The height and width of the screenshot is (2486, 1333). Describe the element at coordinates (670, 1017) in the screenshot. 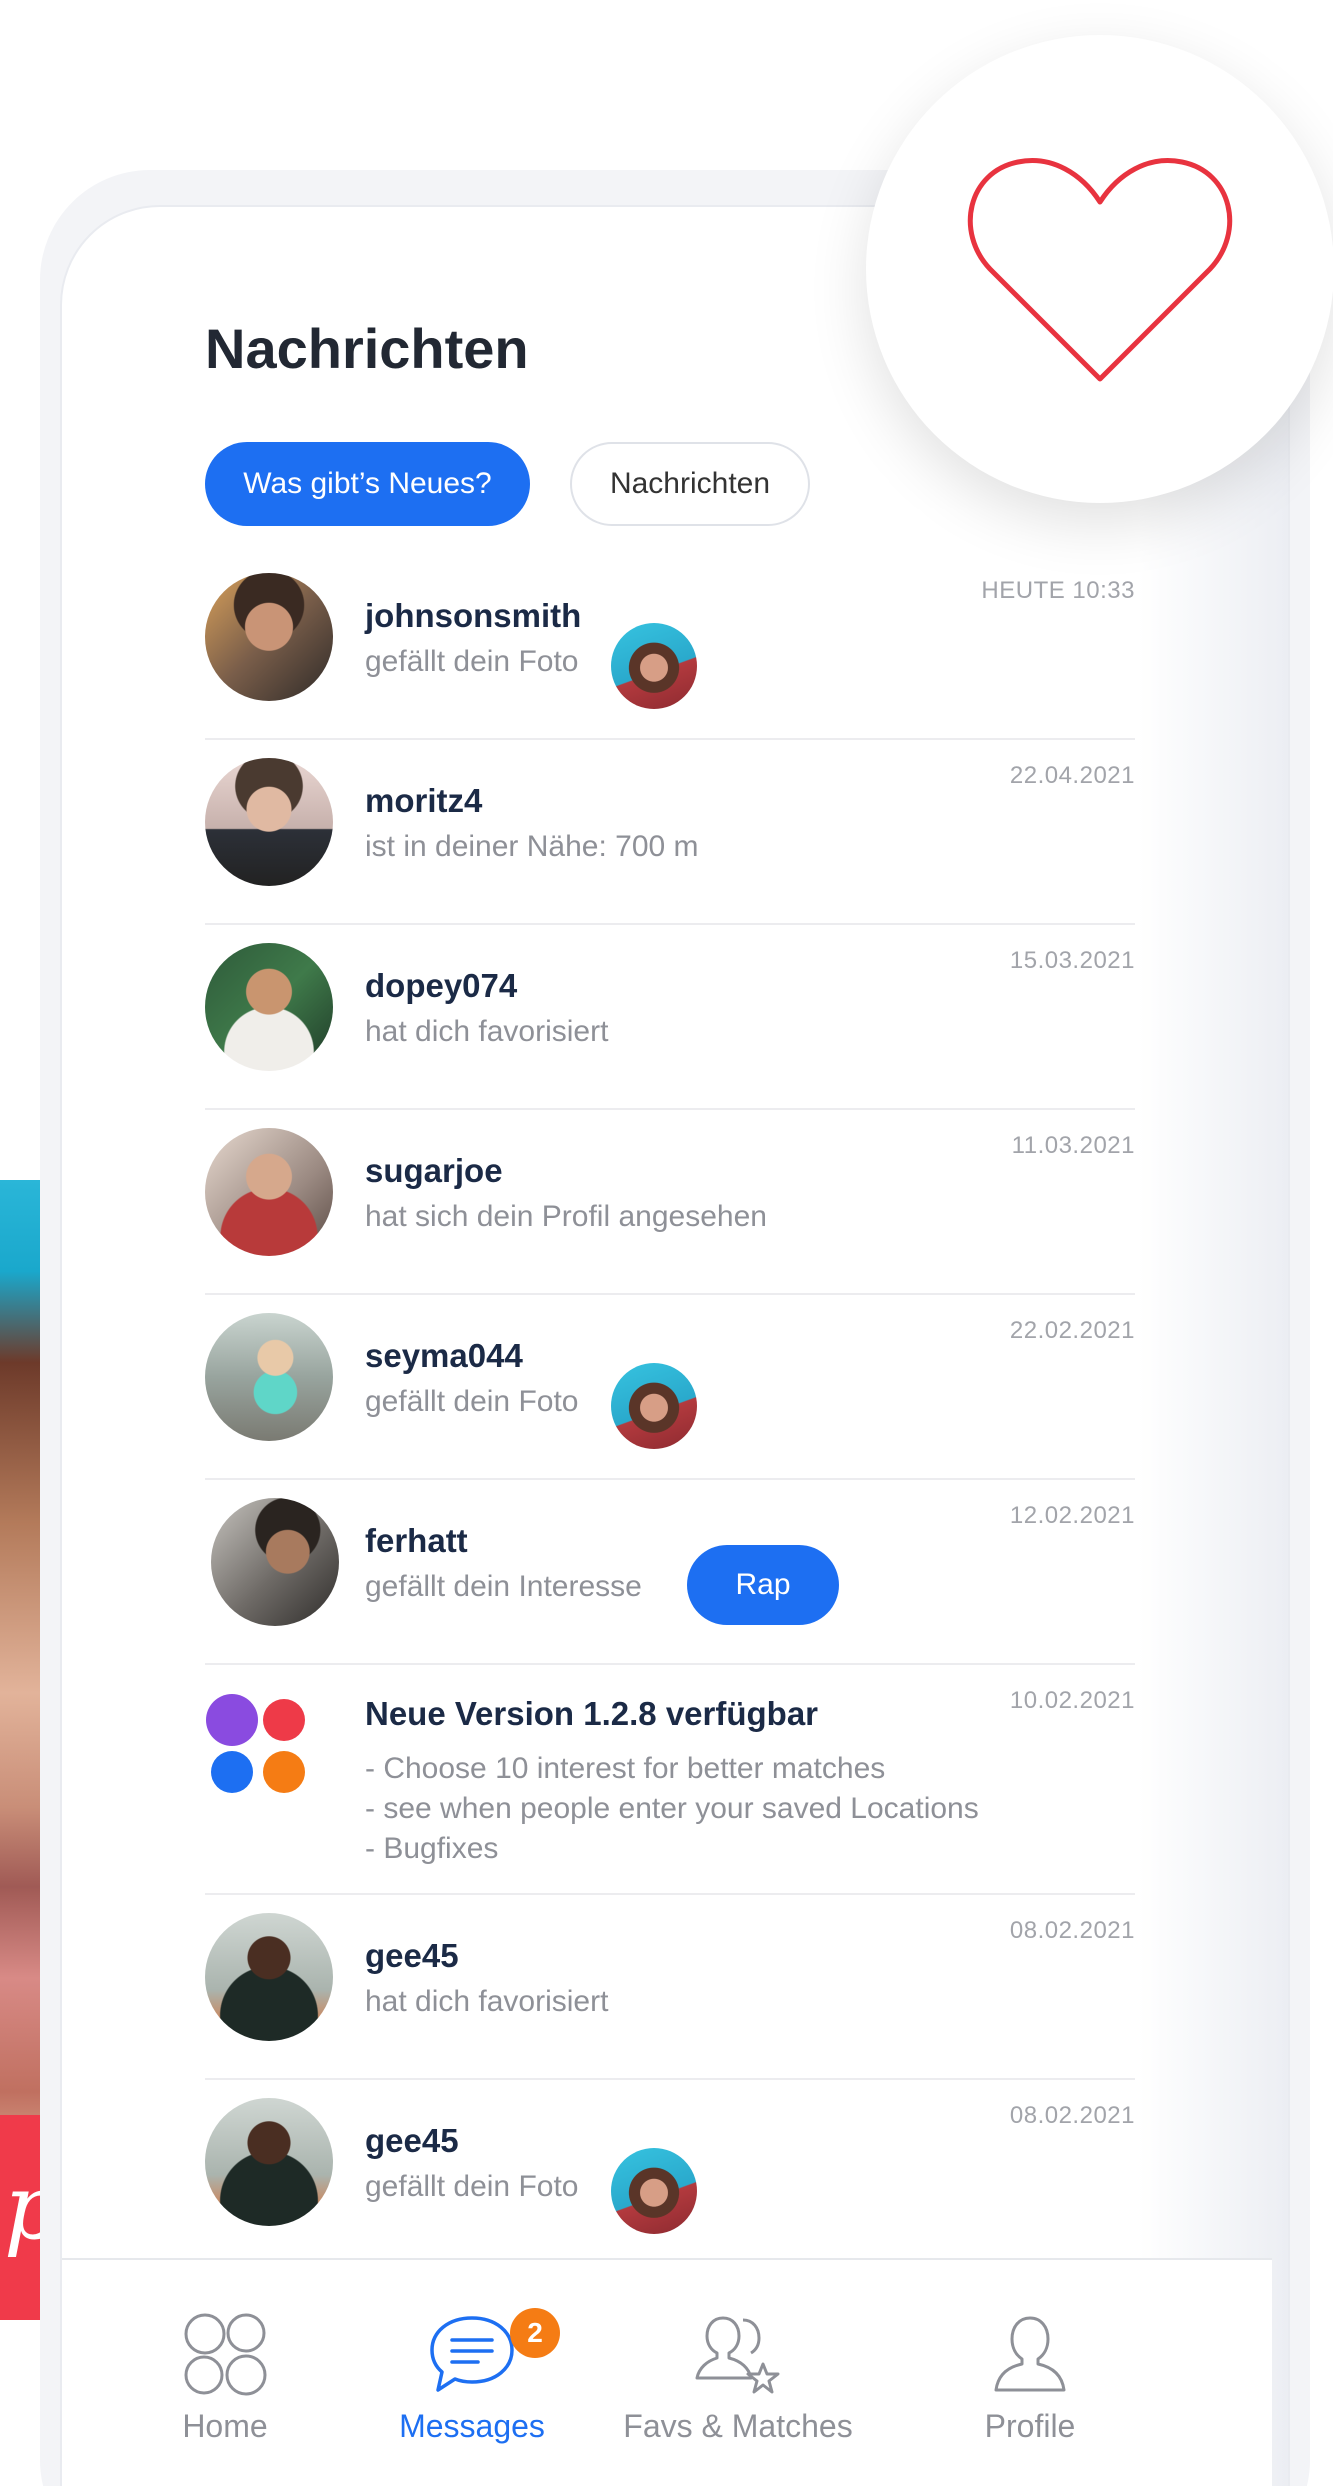

I see `list-item: dopey074 hat dich favorisiert 15.03.2021` at that location.